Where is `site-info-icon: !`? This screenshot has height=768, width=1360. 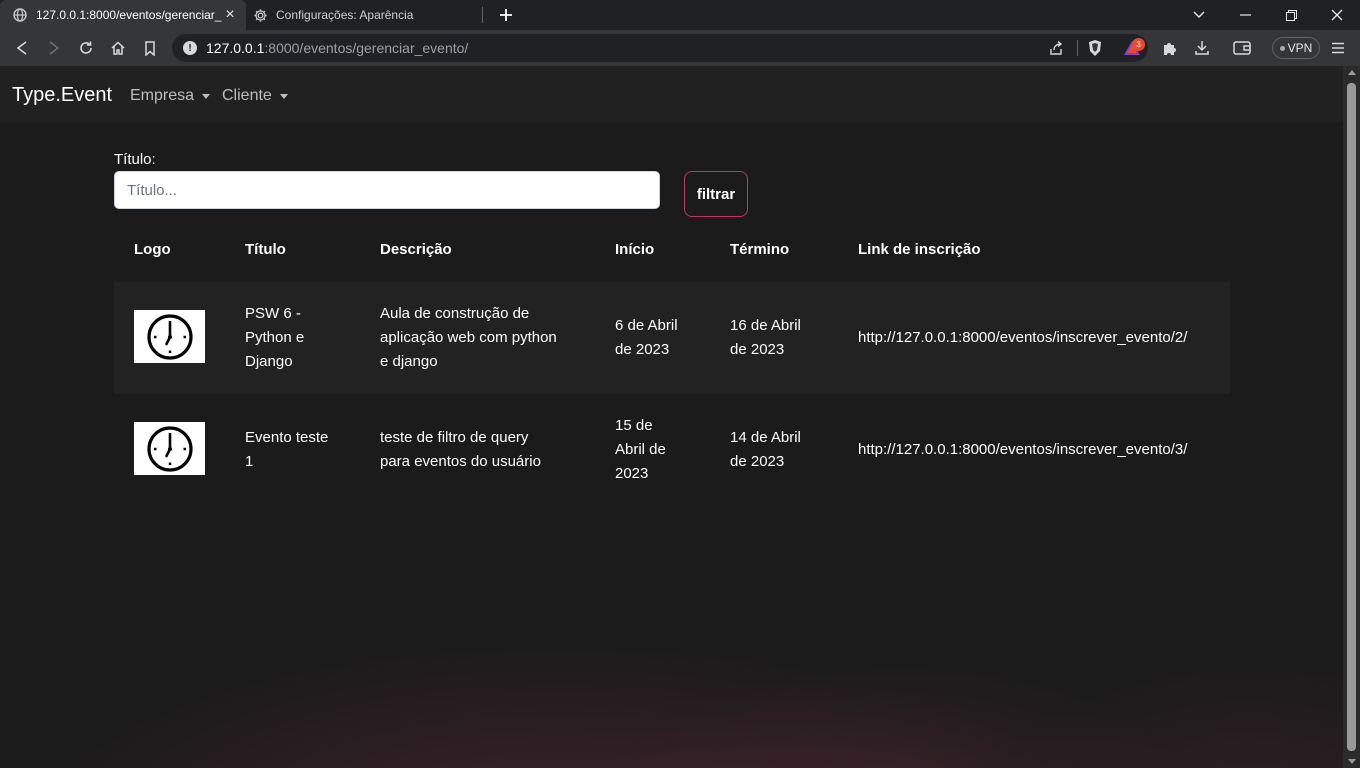 site-info-icon: ! is located at coordinates (190, 48).